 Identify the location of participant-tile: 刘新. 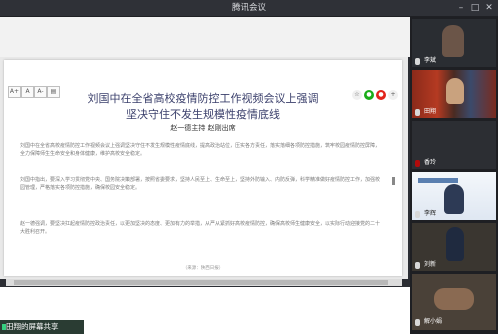
(454, 247).